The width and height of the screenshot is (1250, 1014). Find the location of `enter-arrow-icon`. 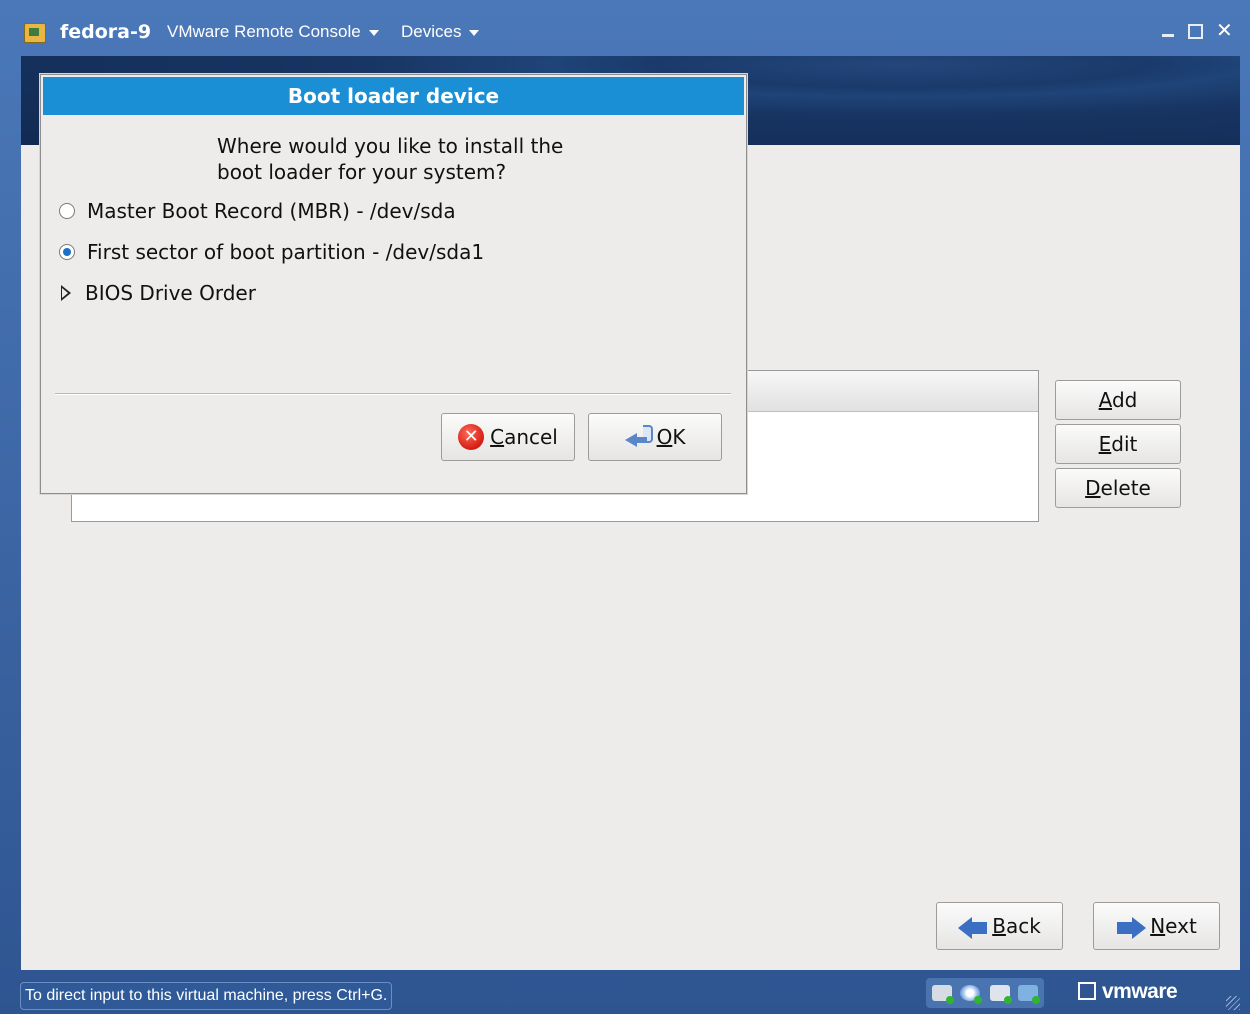

enter-arrow-icon is located at coordinates (639, 435).